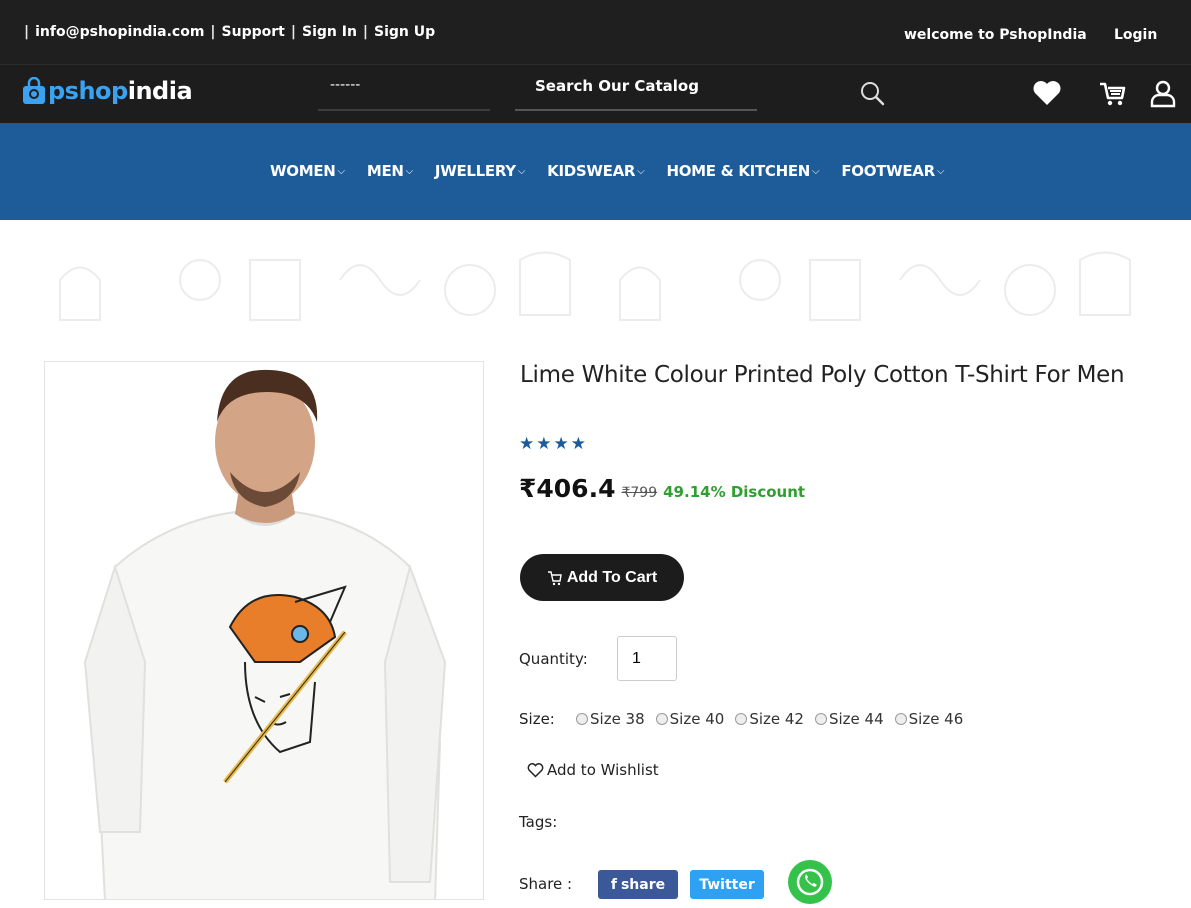 This screenshot has height=908, width=1191. What do you see at coordinates (995, 35) in the screenshot?
I see `welcome-text: welcome to PshopIndia` at bounding box center [995, 35].